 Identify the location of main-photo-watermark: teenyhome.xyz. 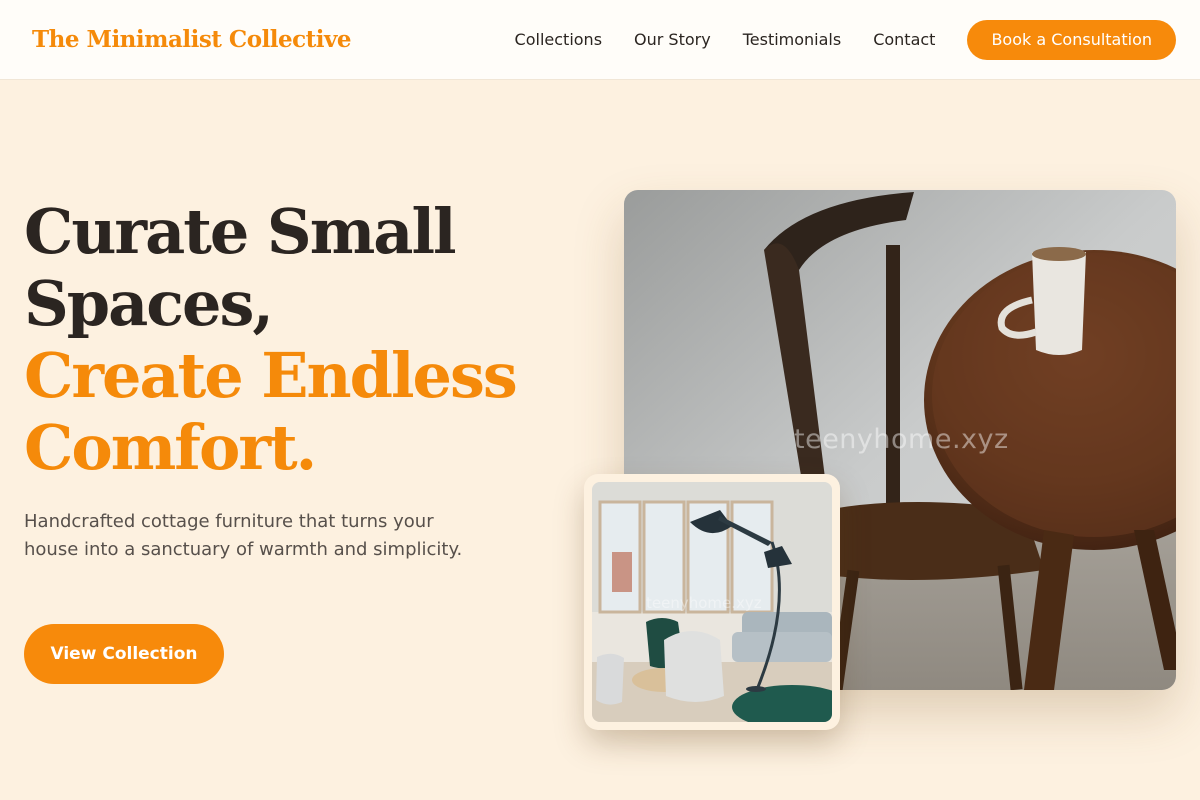
(901, 439).